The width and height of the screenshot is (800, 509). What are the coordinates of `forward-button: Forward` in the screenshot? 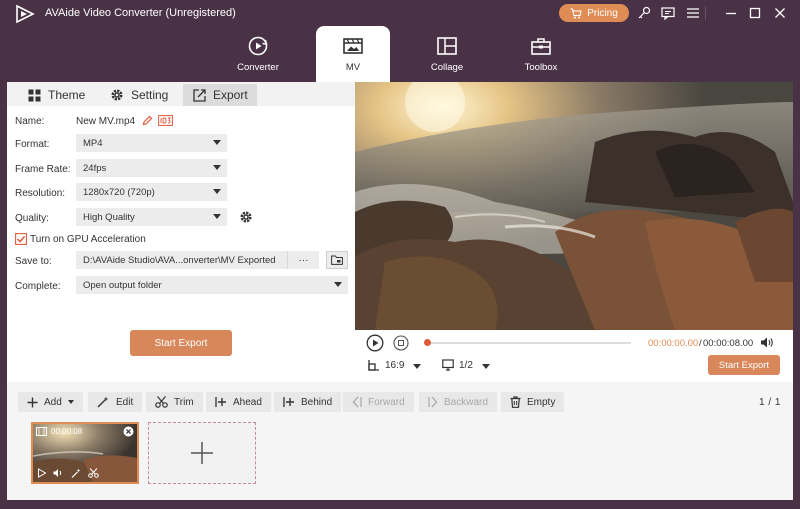 It's located at (378, 402).